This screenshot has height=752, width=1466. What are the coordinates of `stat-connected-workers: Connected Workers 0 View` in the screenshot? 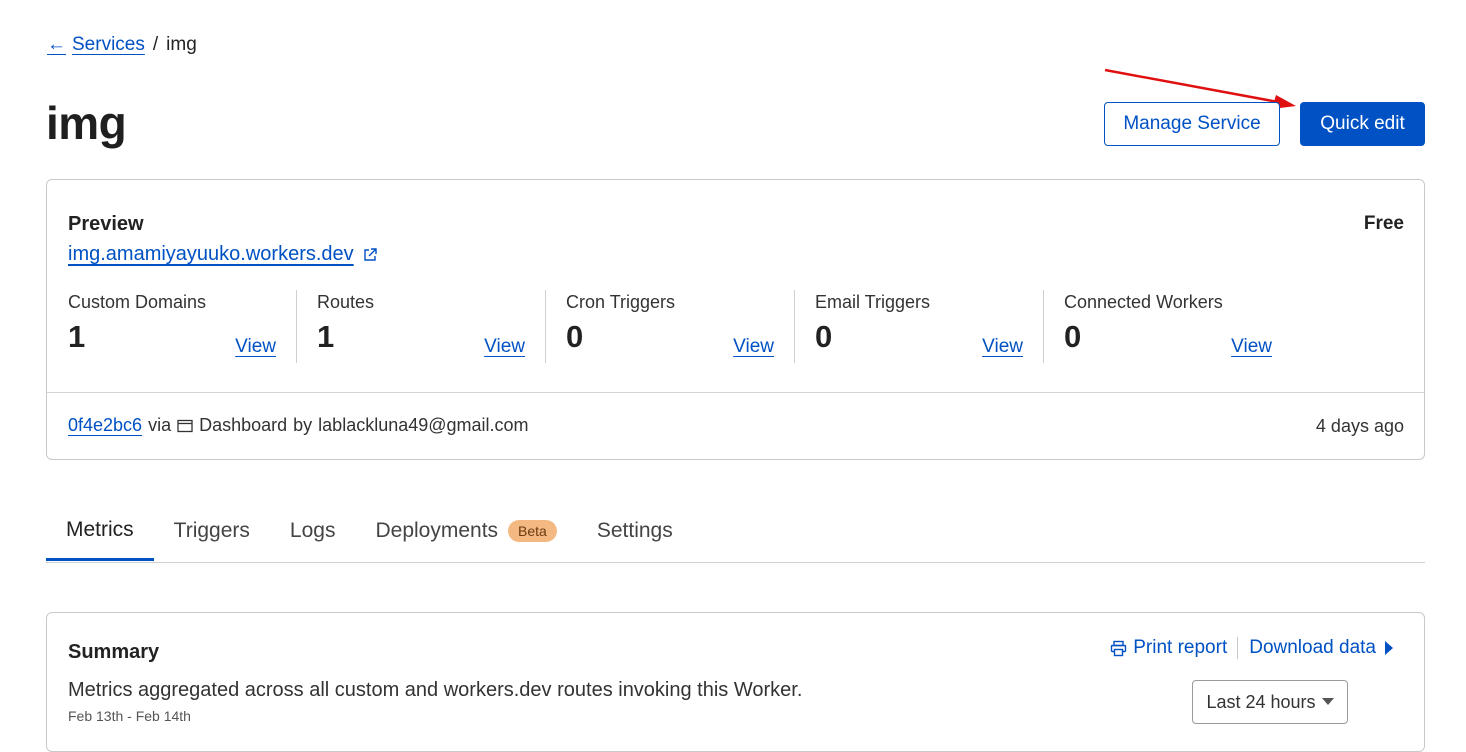 It's located at (1167, 326).